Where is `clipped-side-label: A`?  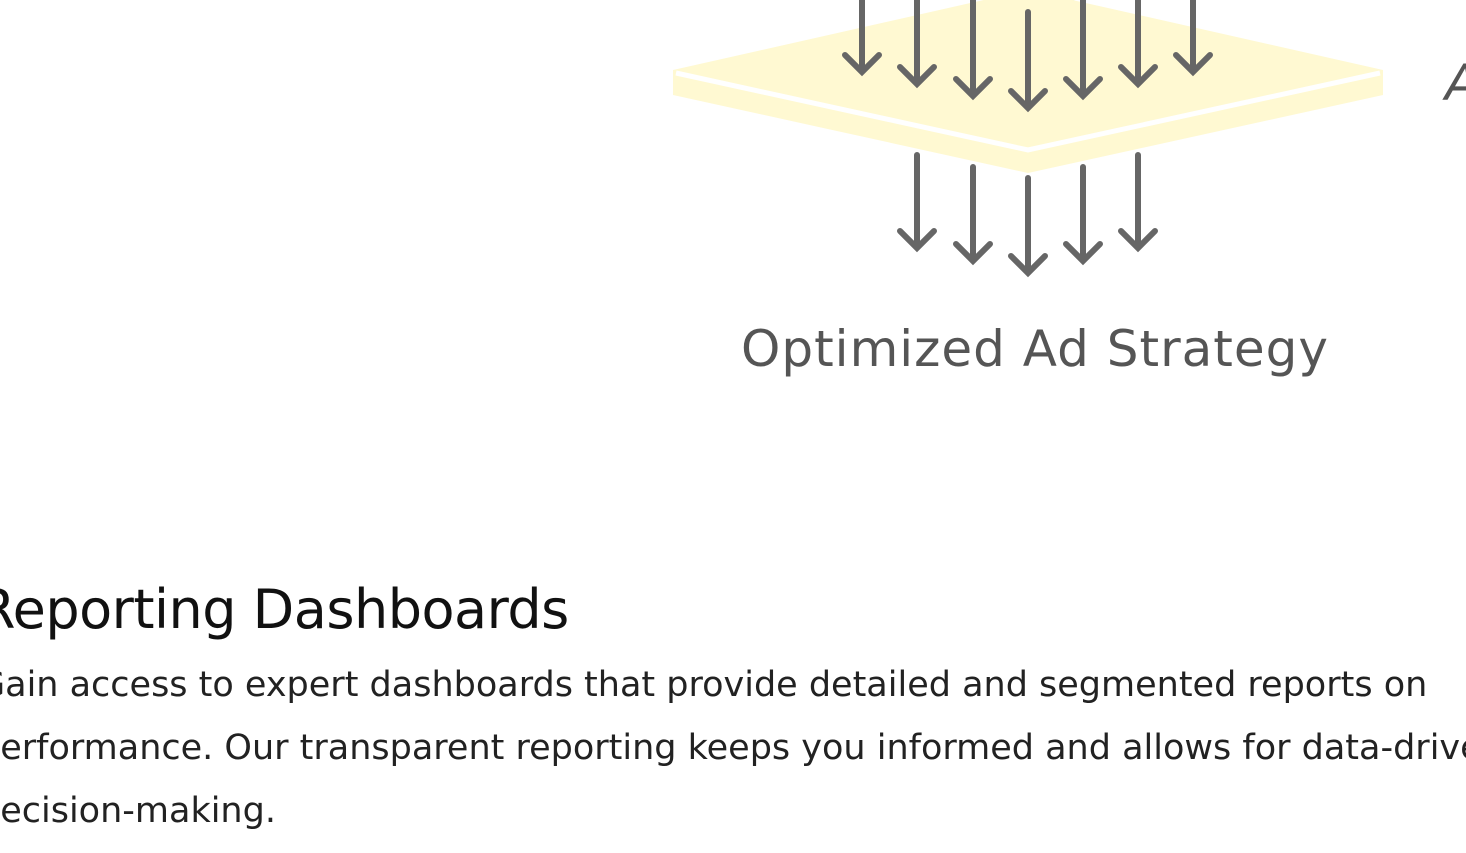 clipped-side-label: A is located at coordinates (1454, 83).